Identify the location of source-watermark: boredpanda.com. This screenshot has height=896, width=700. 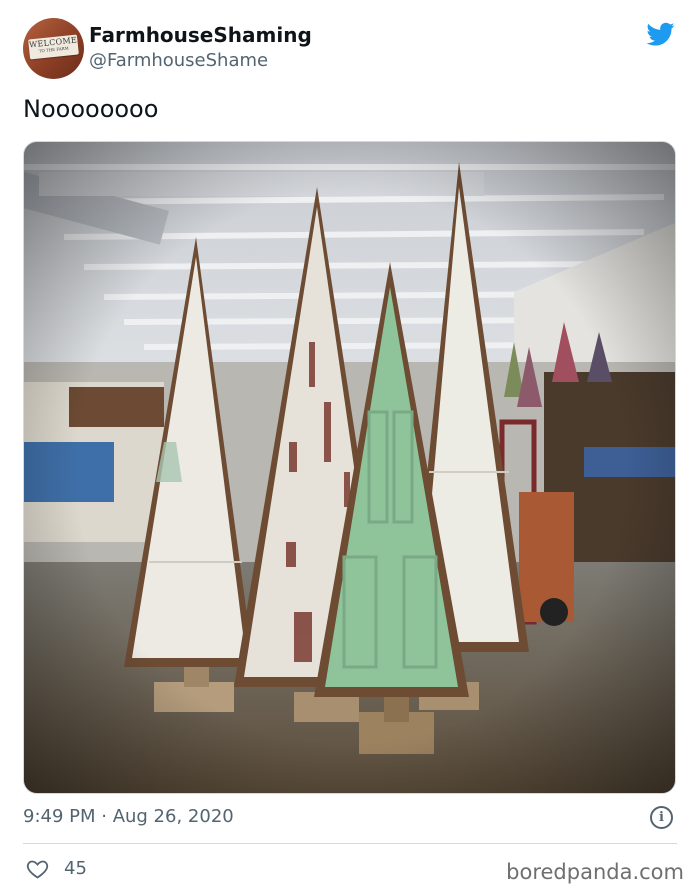
(595, 872).